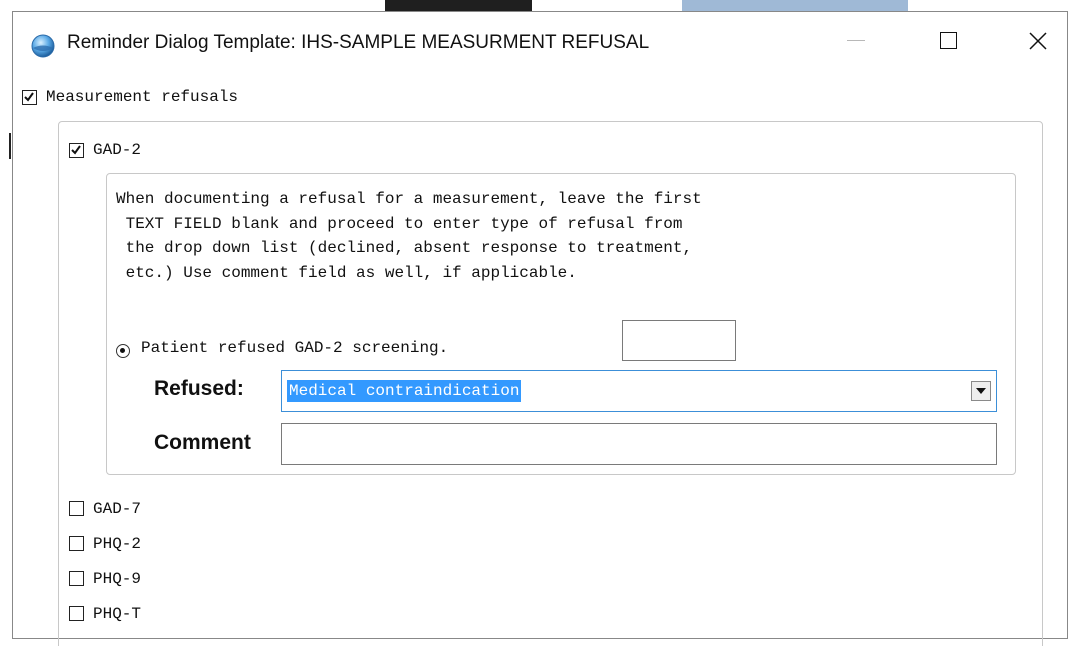  I want to click on close-button, so click(1038, 40).